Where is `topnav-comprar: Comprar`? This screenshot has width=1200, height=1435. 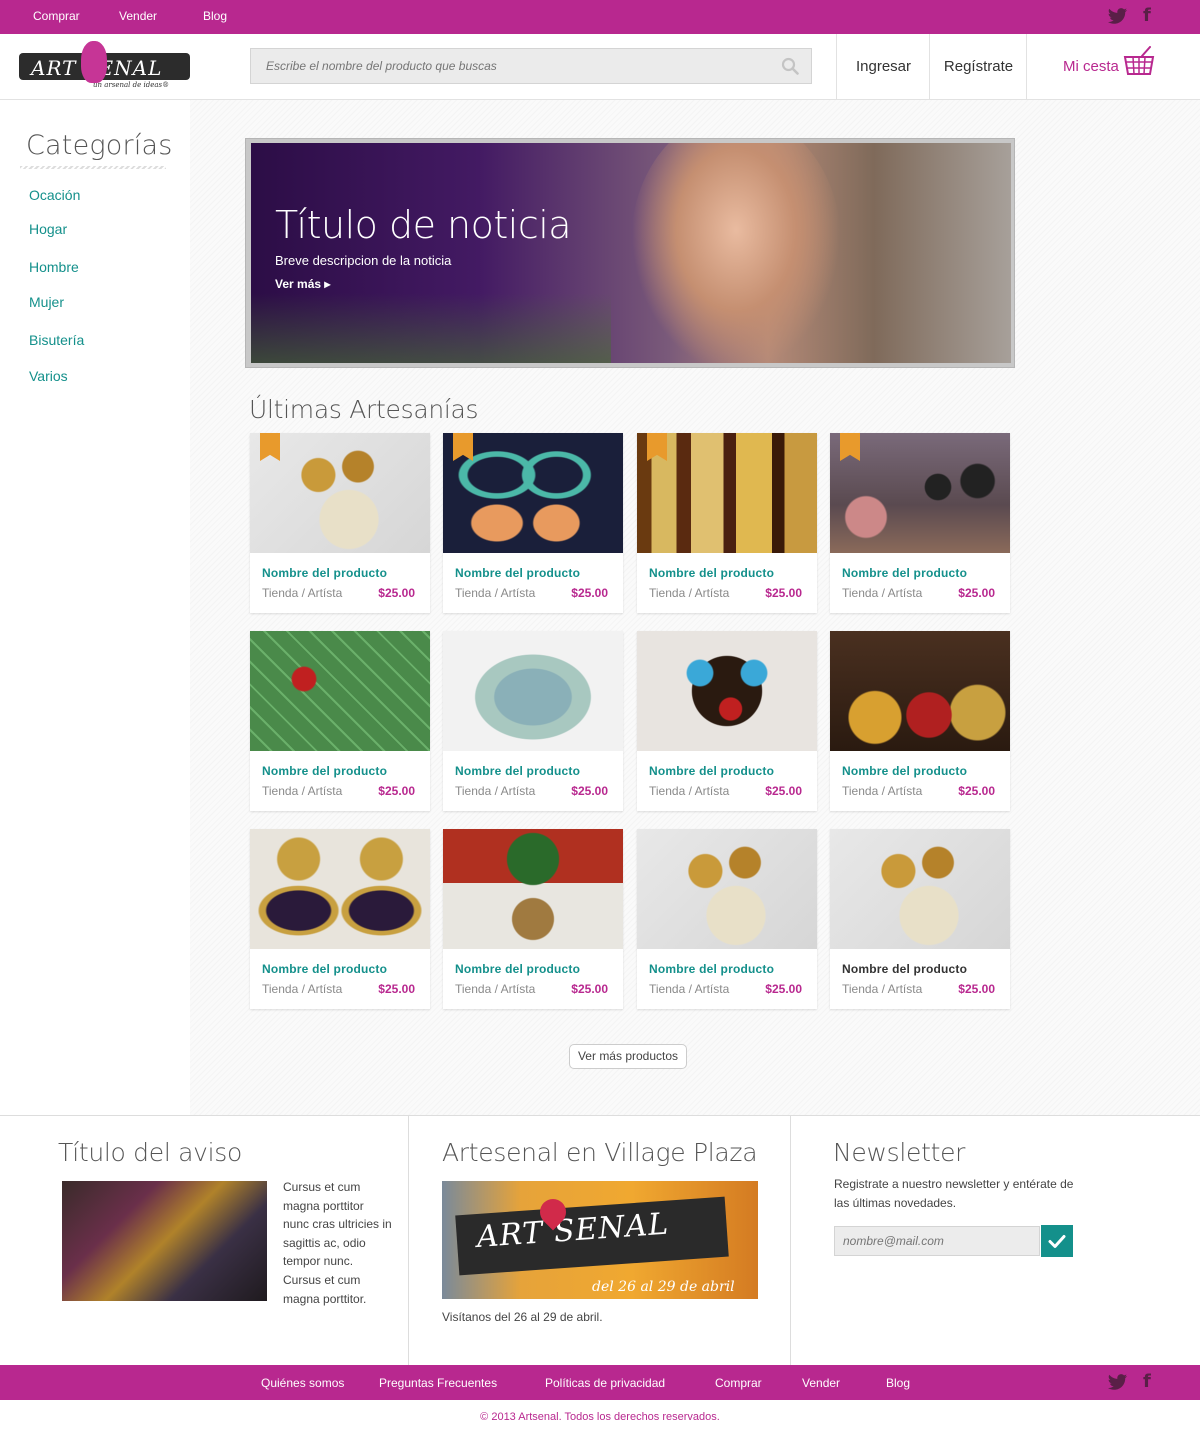 topnav-comprar: Comprar is located at coordinates (56, 16).